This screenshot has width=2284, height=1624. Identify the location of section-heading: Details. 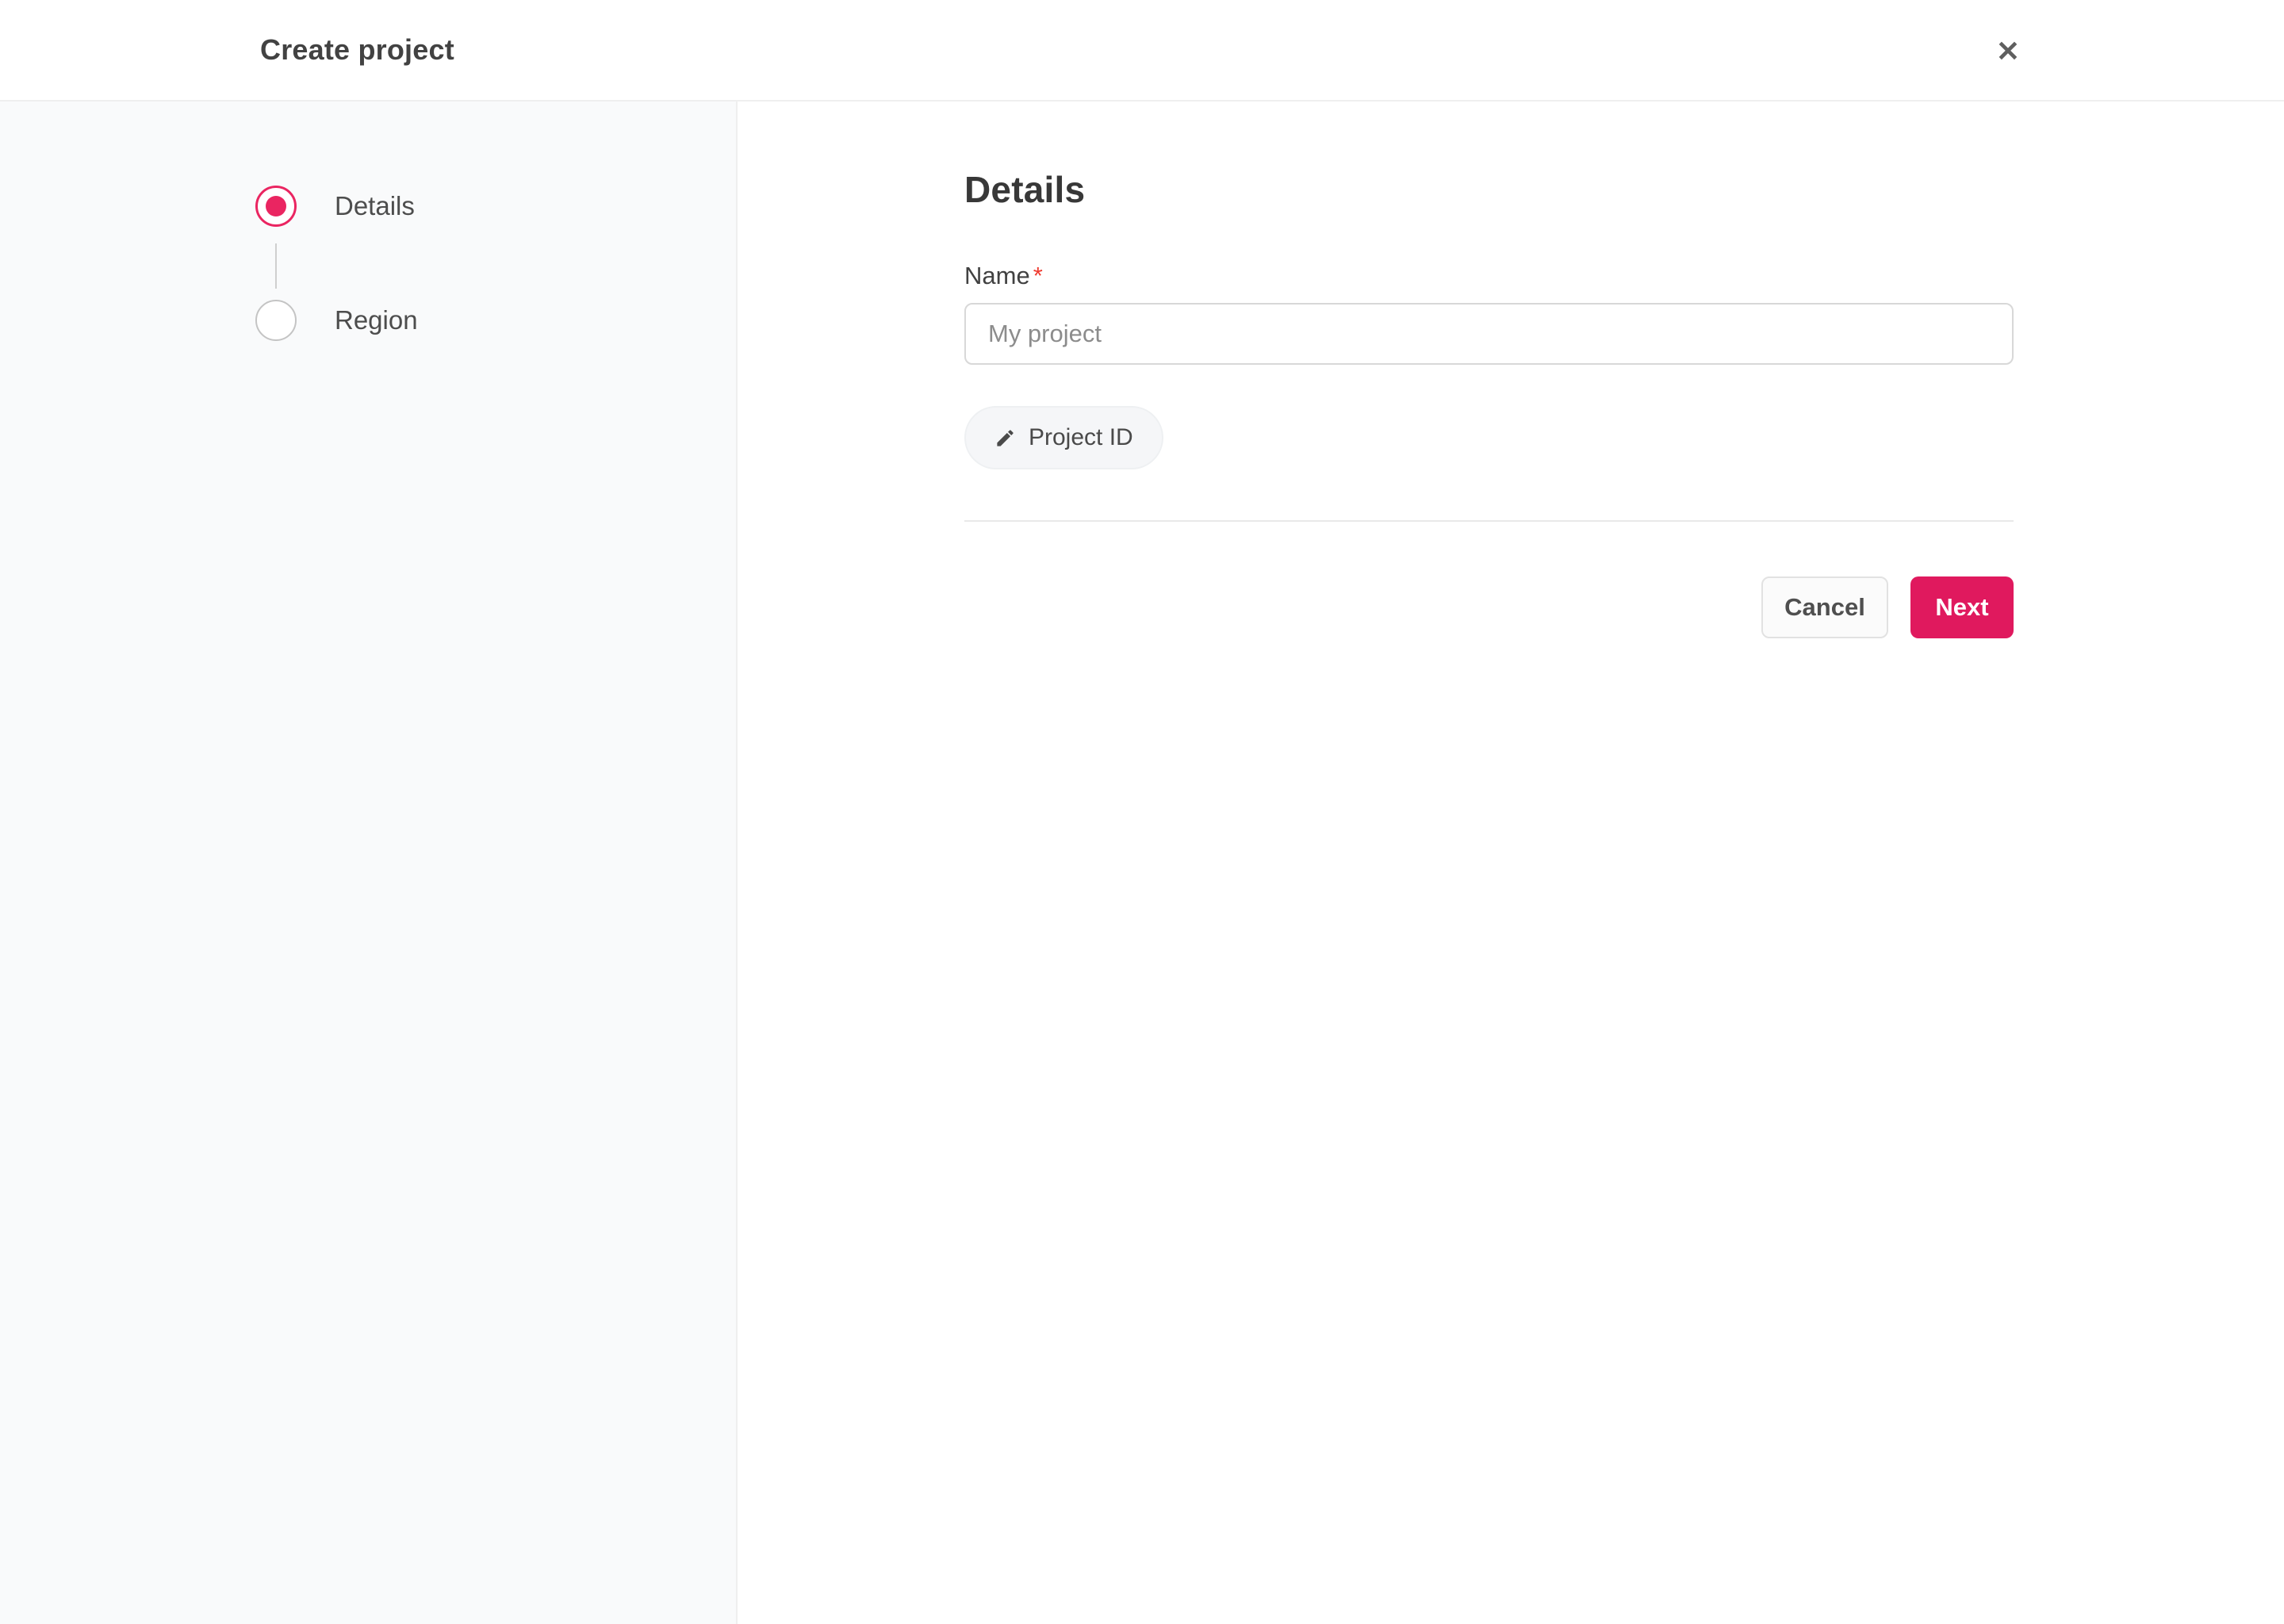
(1025, 189).